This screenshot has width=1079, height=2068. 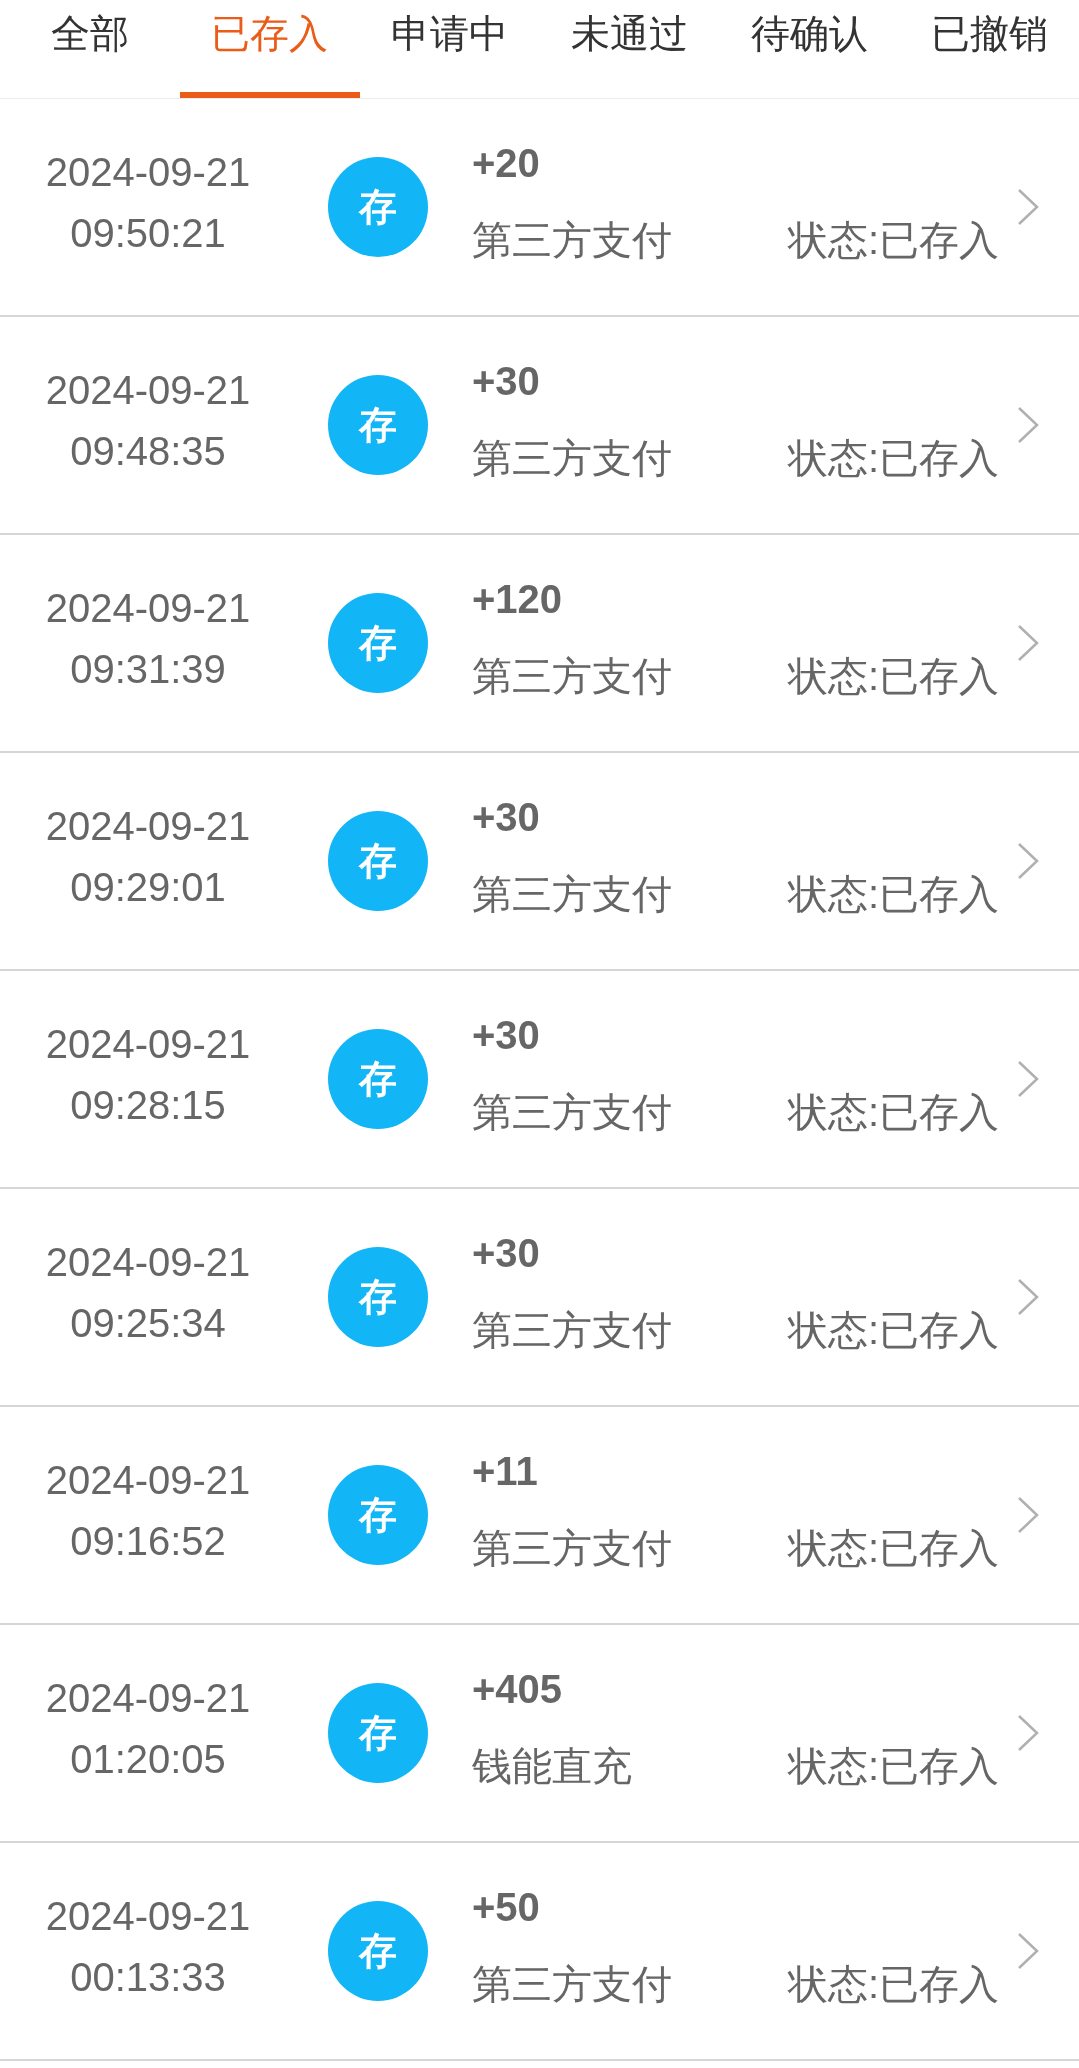 I want to click on record-time: 09:50:21, so click(x=148, y=233).